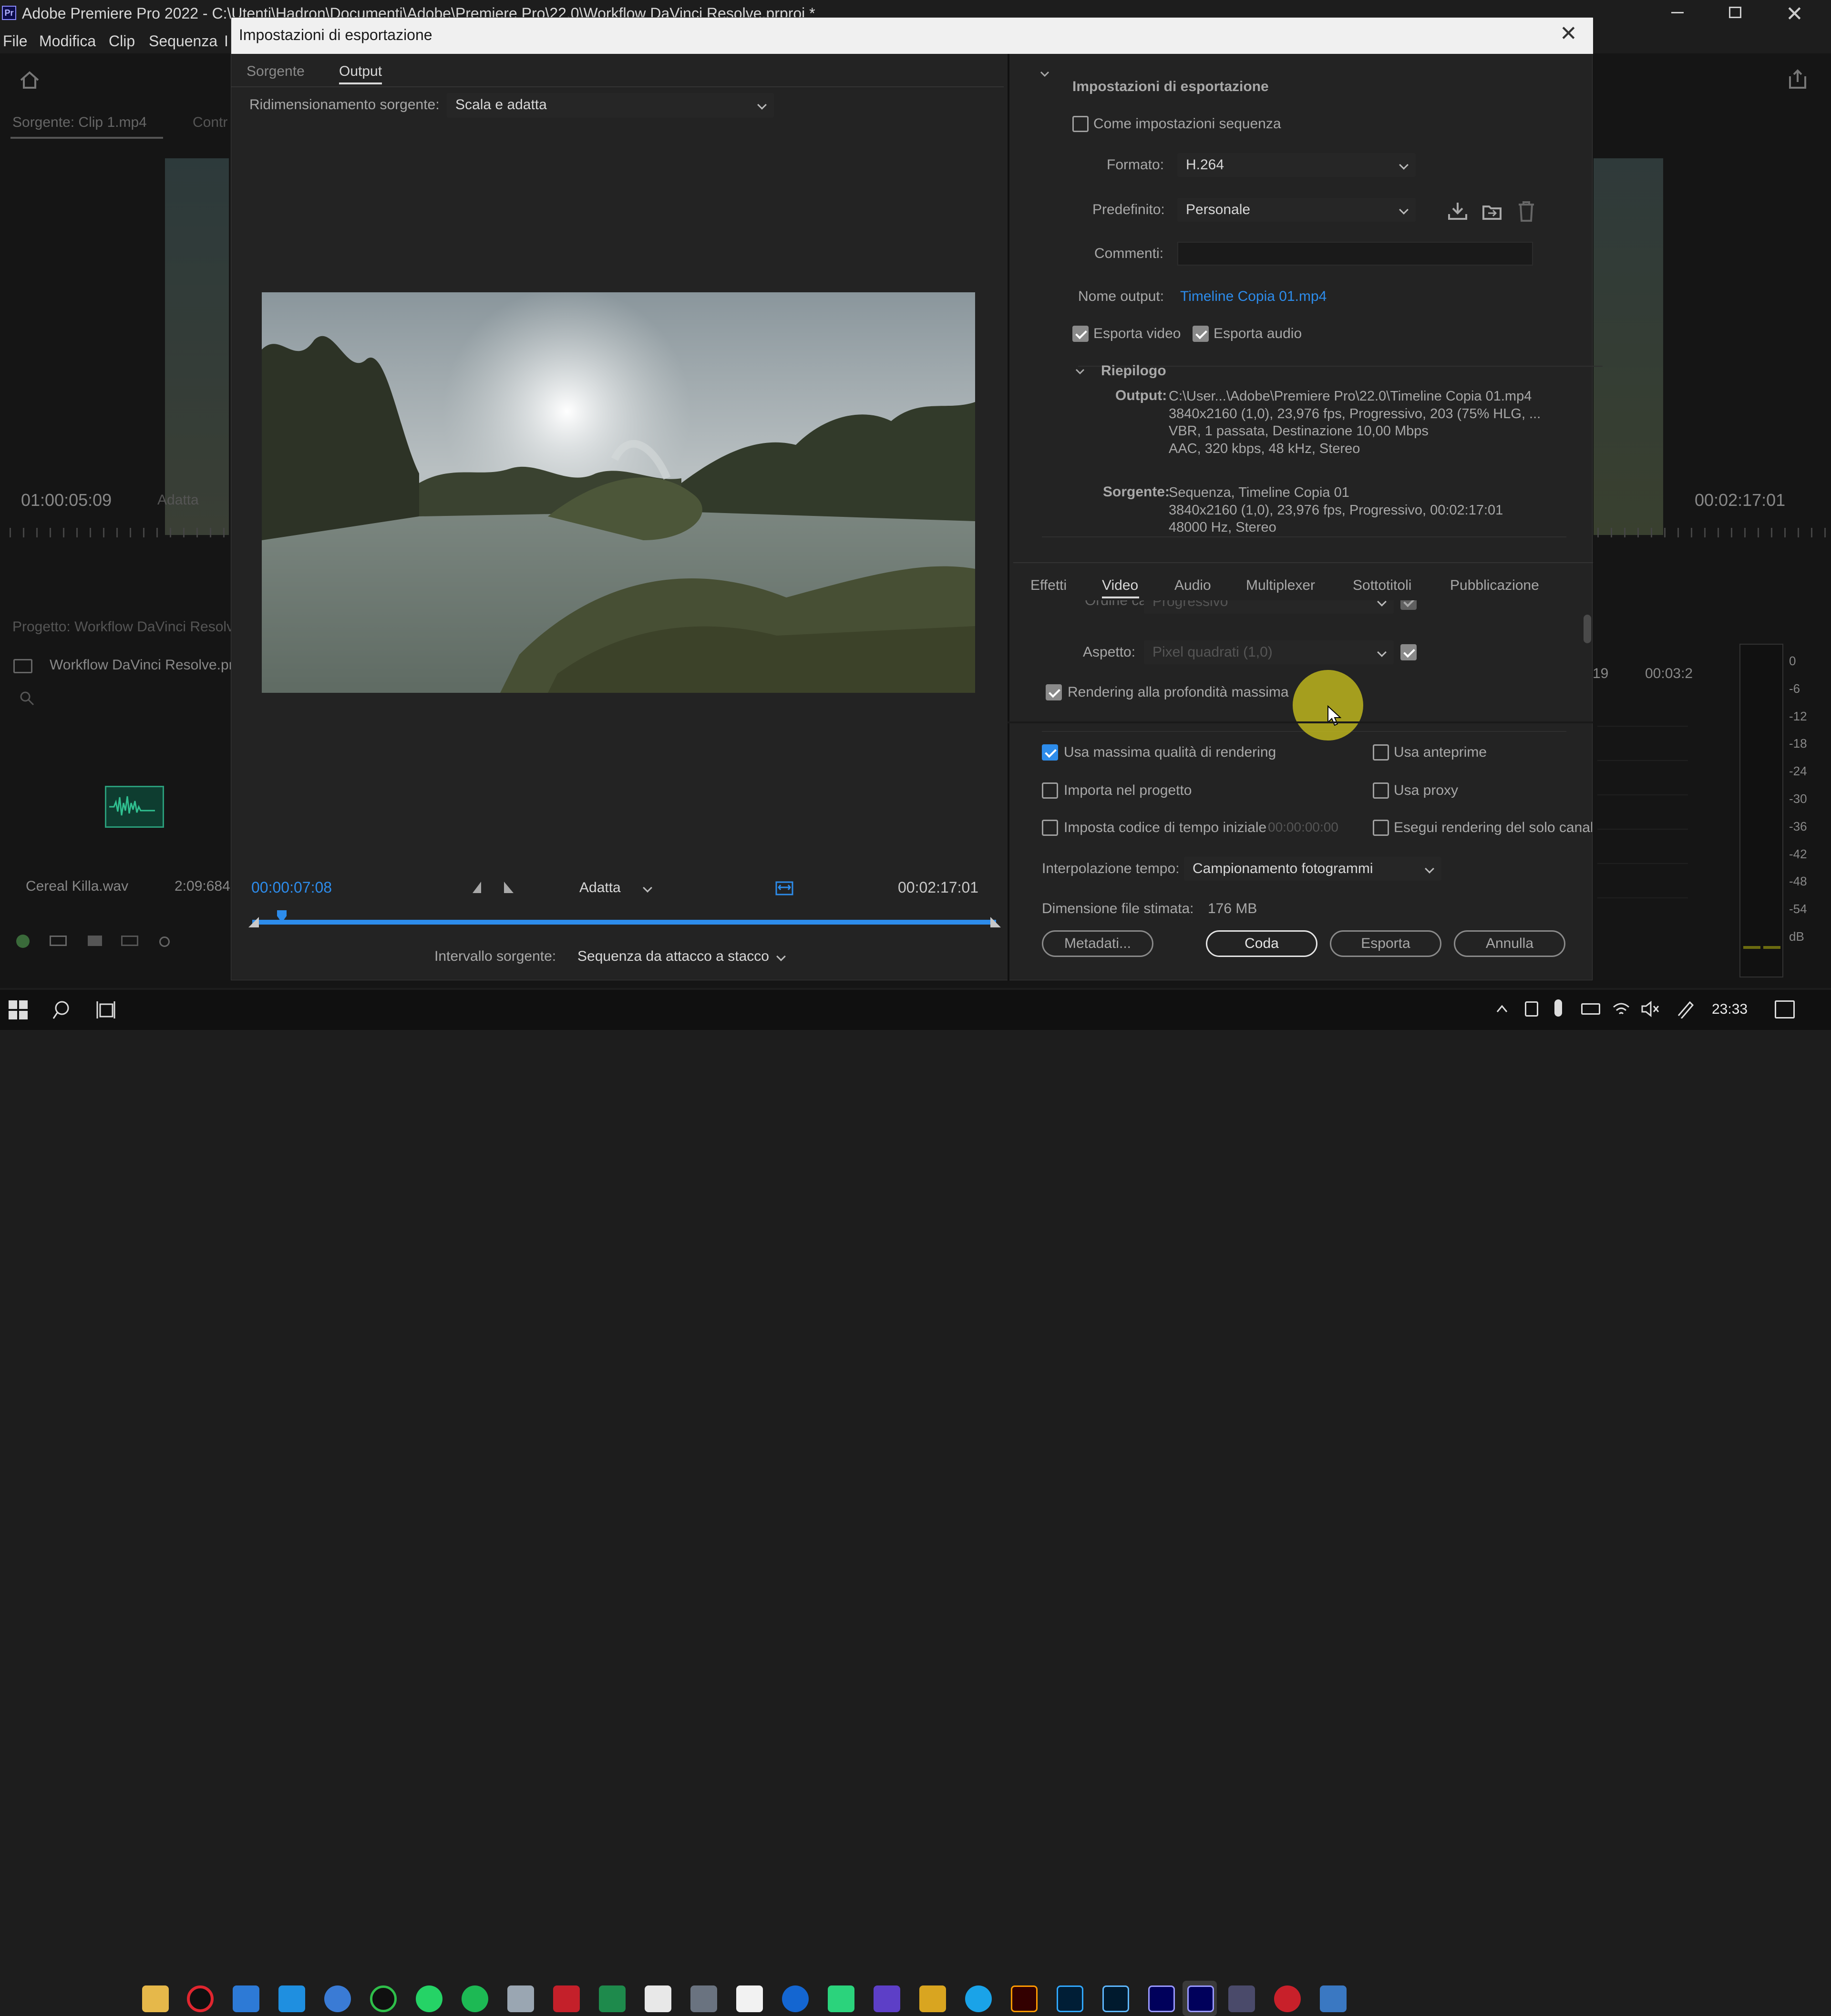 This screenshot has height=2016, width=1831. Describe the element at coordinates (383, 1998) in the screenshot. I see `sync-icon` at that location.